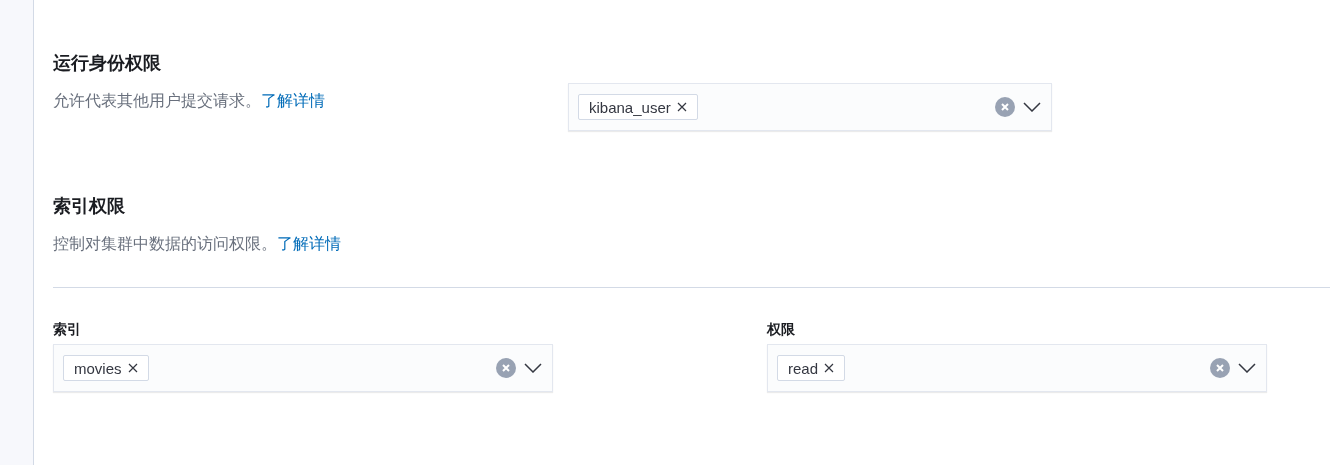 This screenshot has width=1330, height=465. What do you see at coordinates (67, 329) in the screenshot?
I see `field-label: 索引` at bounding box center [67, 329].